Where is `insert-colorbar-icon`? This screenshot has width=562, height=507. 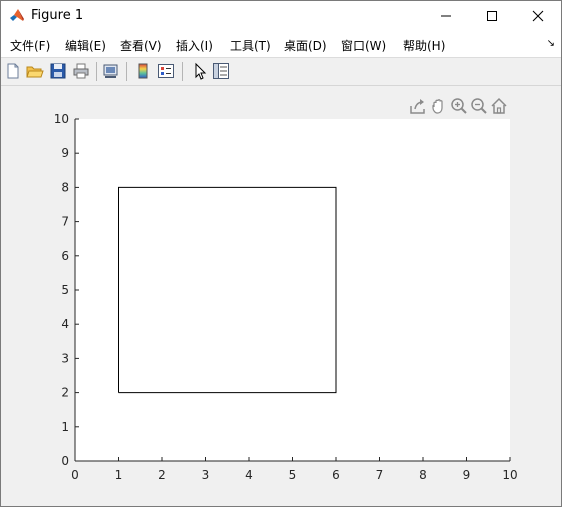 insert-colorbar-icon is located at coordinates (143, 71).